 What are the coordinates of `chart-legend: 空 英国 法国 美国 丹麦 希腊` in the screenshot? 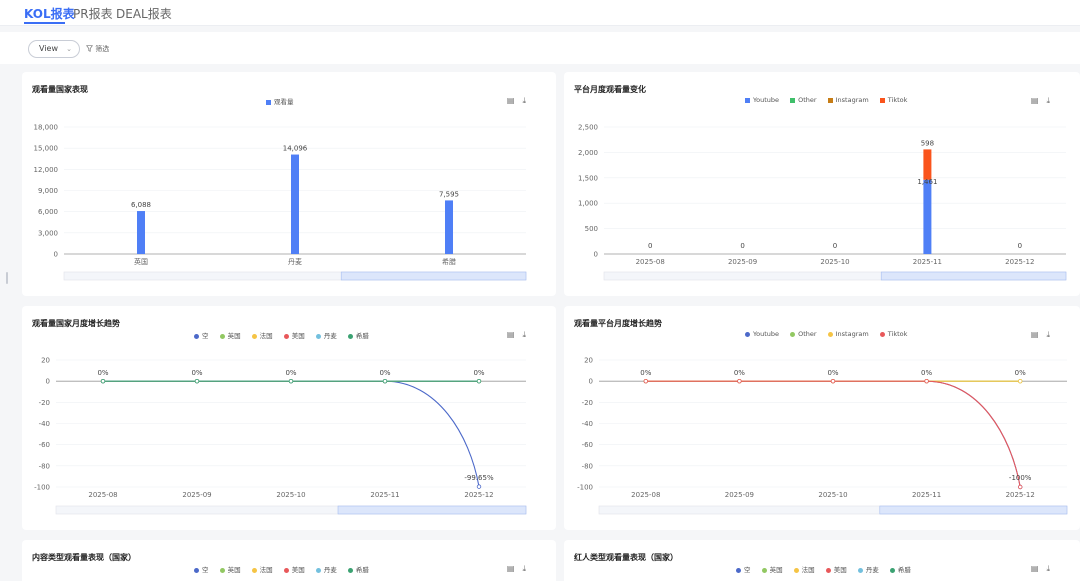 It's located at (828, 569).